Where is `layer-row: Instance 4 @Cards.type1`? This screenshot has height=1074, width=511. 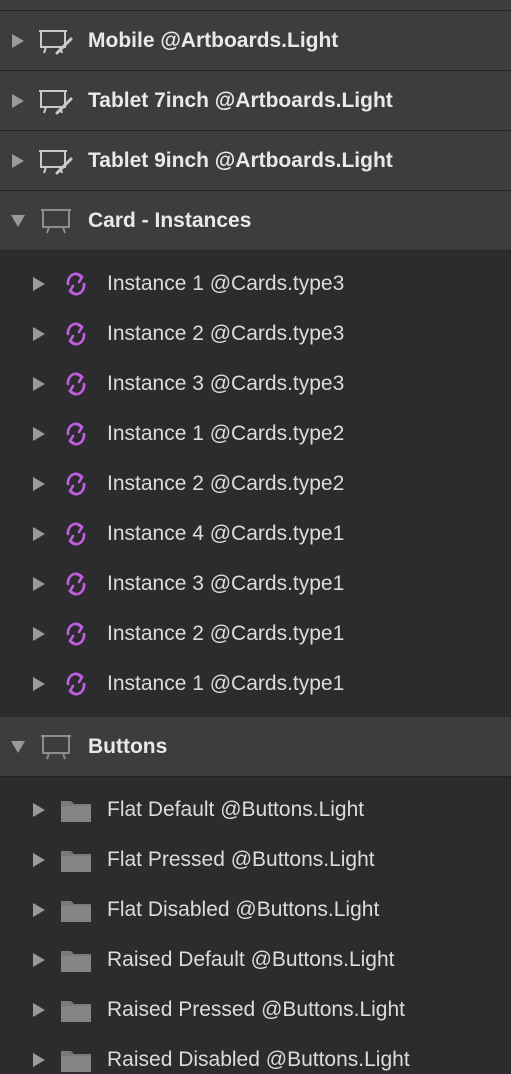 layer-row: Instance 4 @Cards.type1 is located at coordinates (255, 534).